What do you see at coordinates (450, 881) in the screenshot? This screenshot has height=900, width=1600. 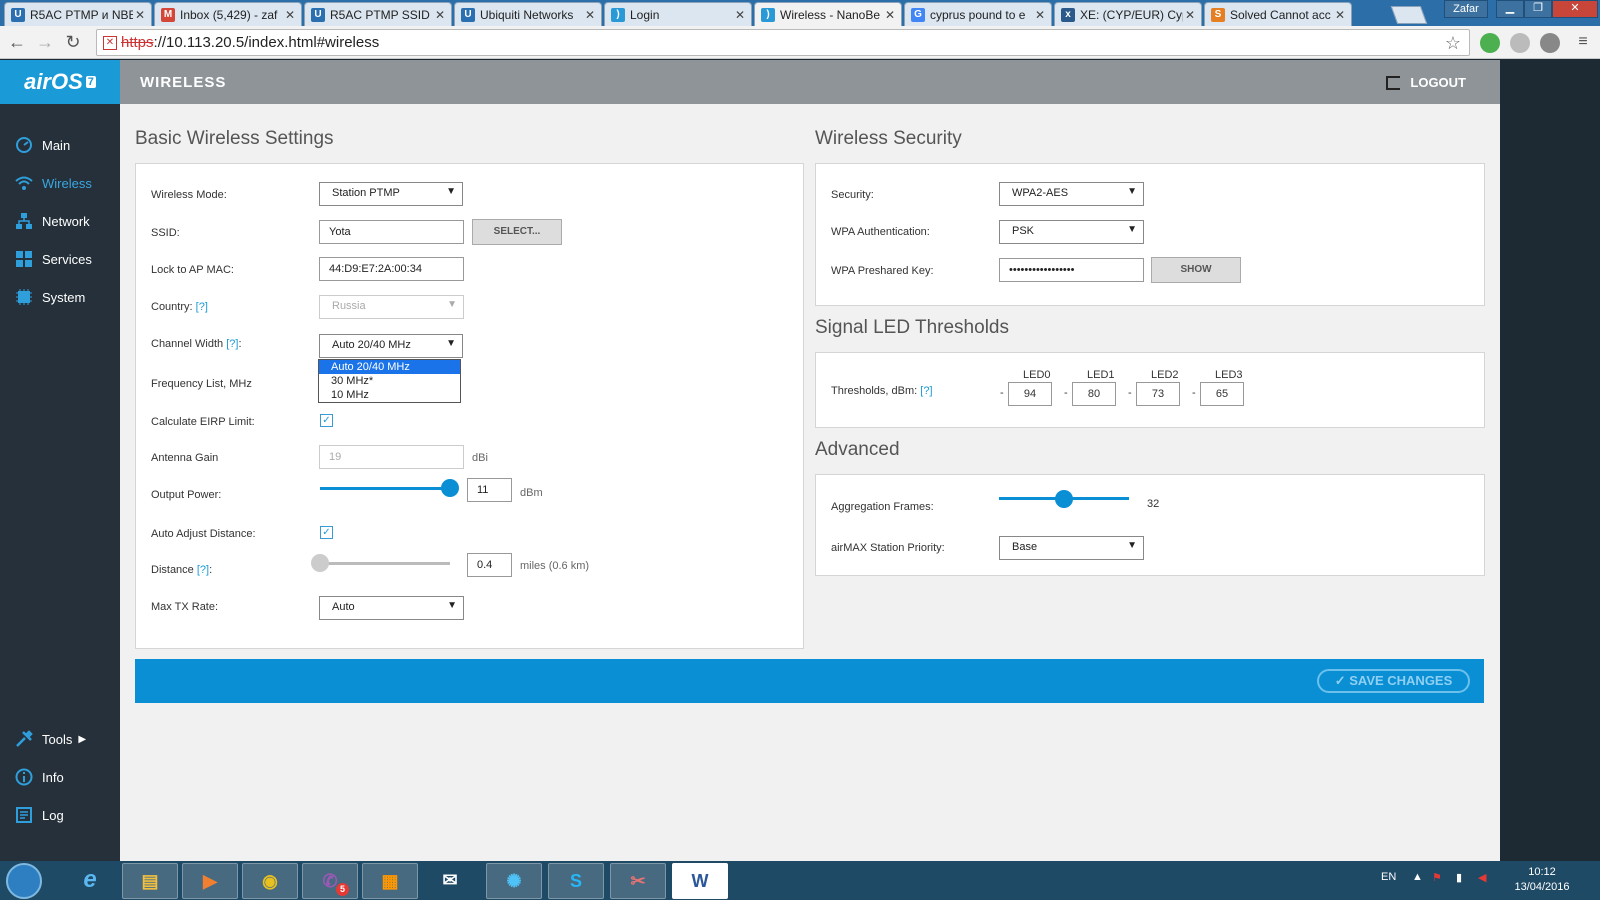 I see `thunderbird-icon: ✉` at bounding box center [450, 881].